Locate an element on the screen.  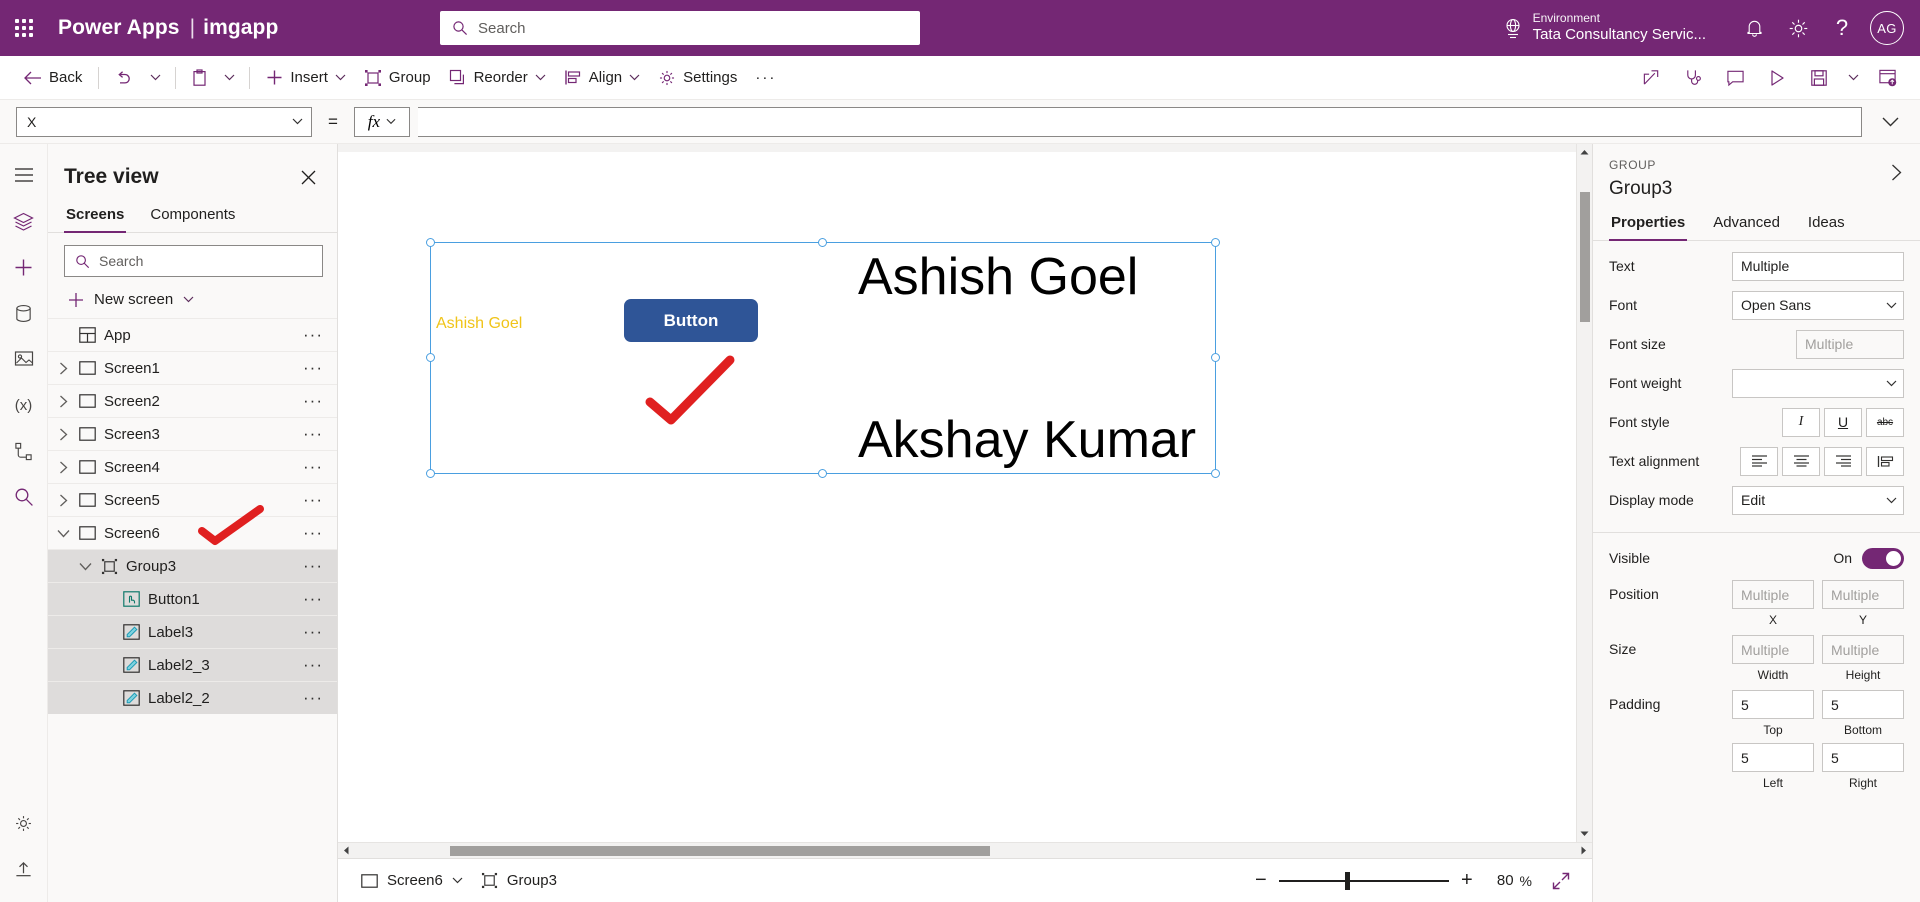
font-size-field: Multiple is located at coordinates (1850, 344).